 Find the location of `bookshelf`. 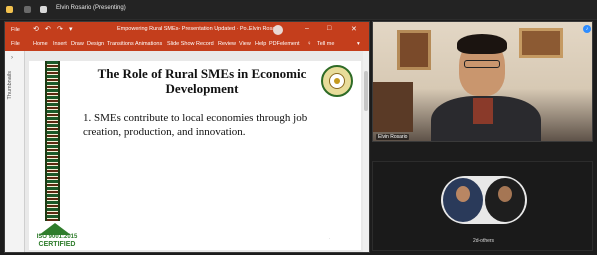

bookshelf is located at coordinates (393, 107).